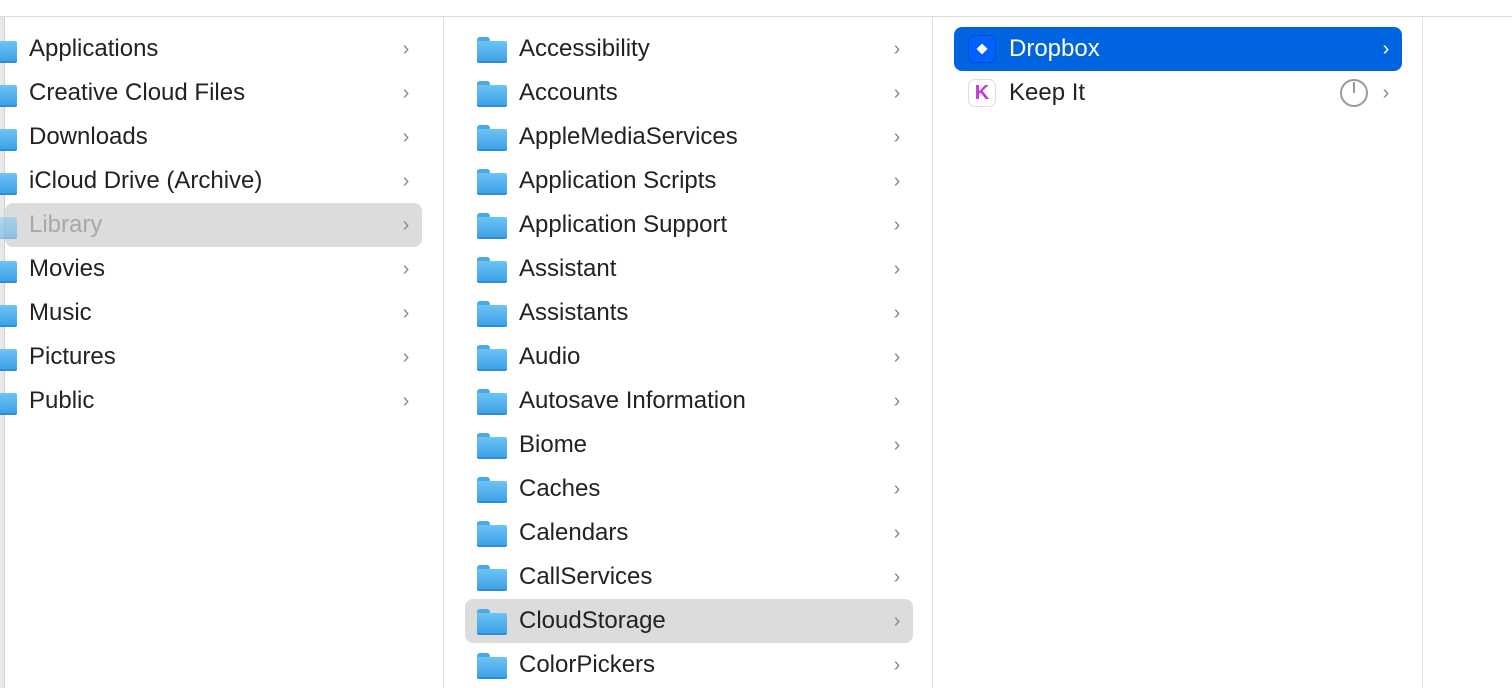  What do you see at coordinates (211, 225) in the screenshot?
I see `list-item: Library ›` at bounding box center [211, 225].